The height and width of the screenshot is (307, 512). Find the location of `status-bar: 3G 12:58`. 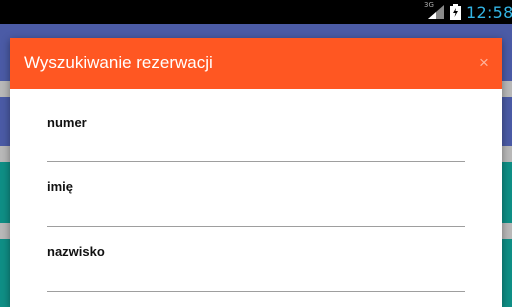

status-bar: 3G 12:58 is located at coordinates (256, 12).